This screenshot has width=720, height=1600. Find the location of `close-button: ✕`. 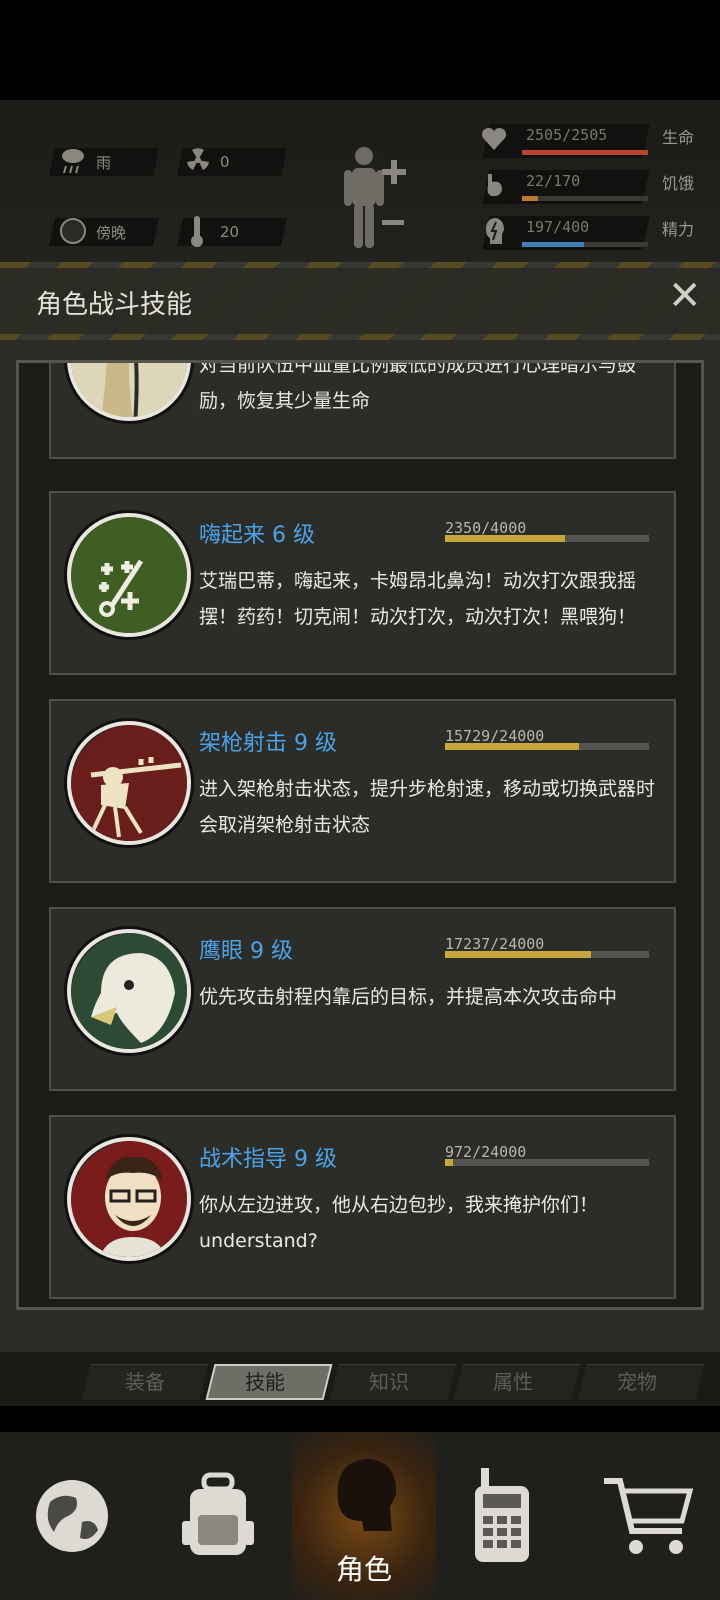

close-button: ✕ is located at coordinates (685, 296).